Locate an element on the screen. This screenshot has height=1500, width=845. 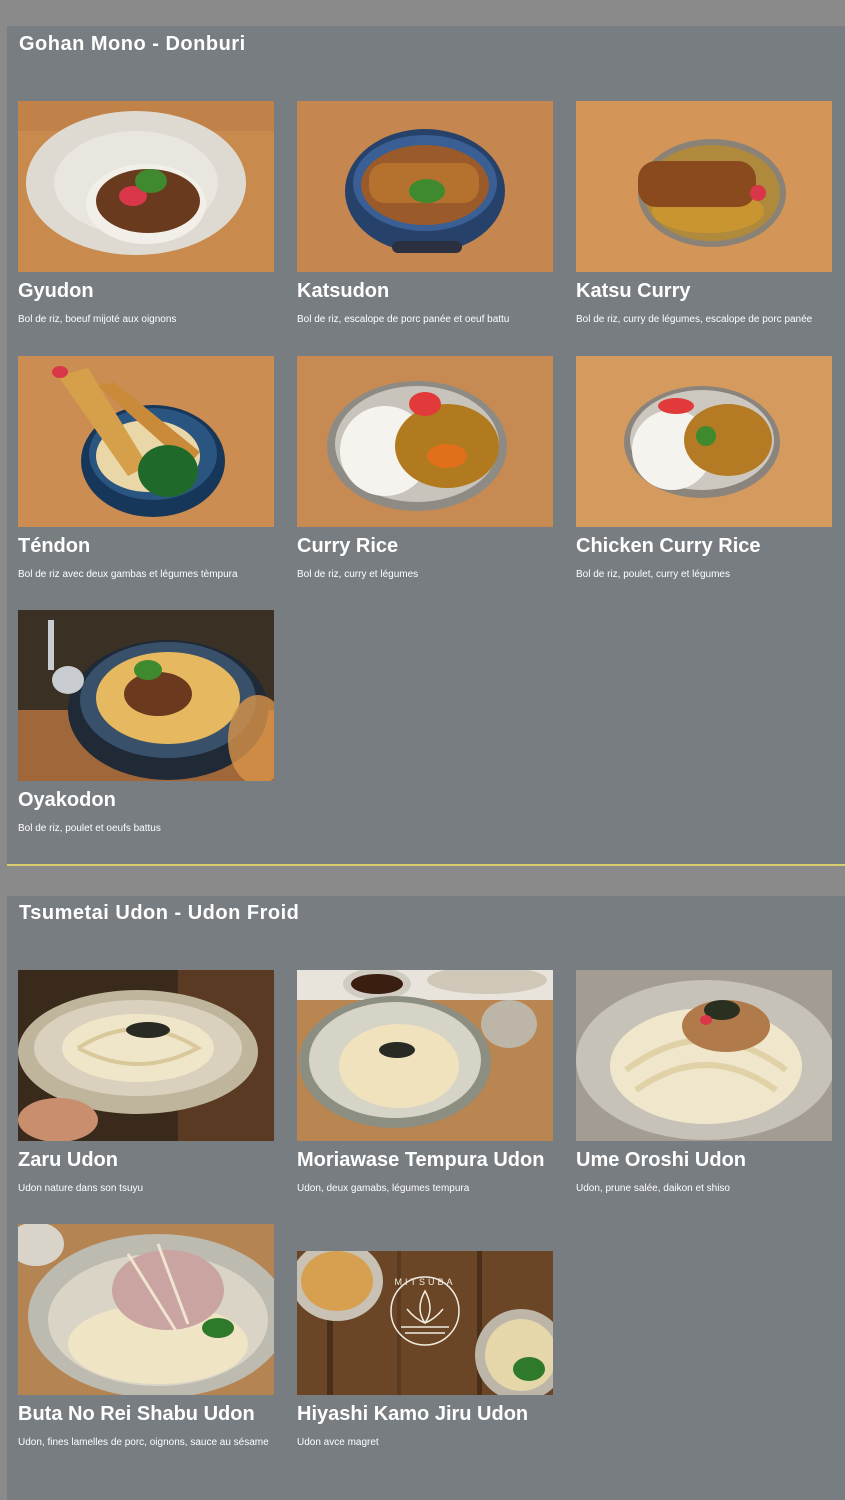
item-description: Udon avce magret is located at coordinates (338, 1442).